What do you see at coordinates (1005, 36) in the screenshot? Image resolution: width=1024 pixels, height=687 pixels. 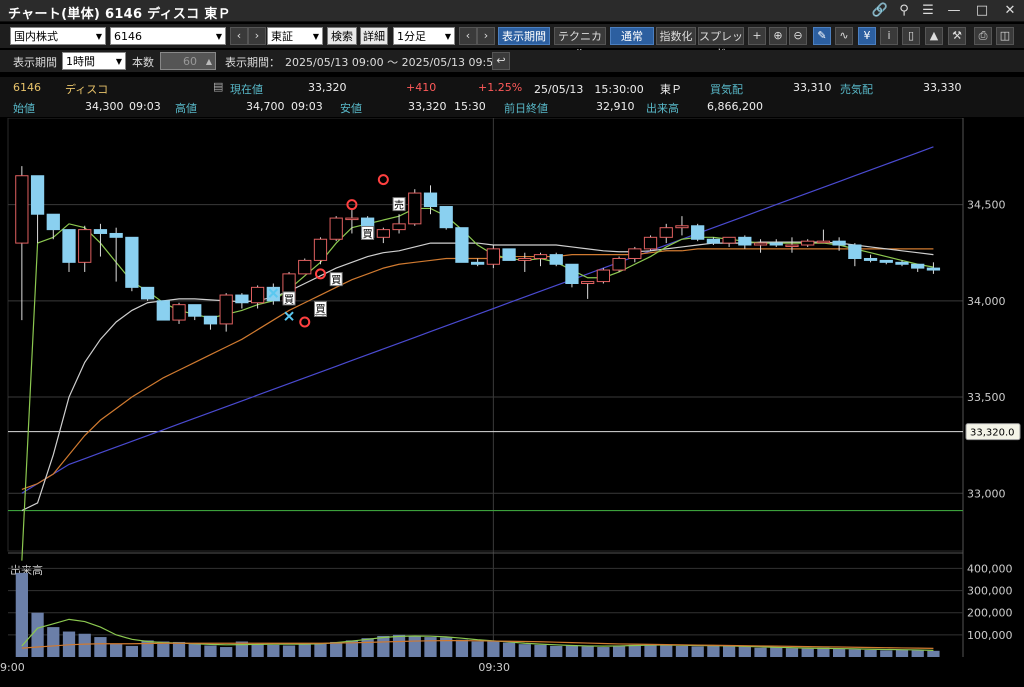 I see `save-icon: ◫` at bounding box center [1005, 36].